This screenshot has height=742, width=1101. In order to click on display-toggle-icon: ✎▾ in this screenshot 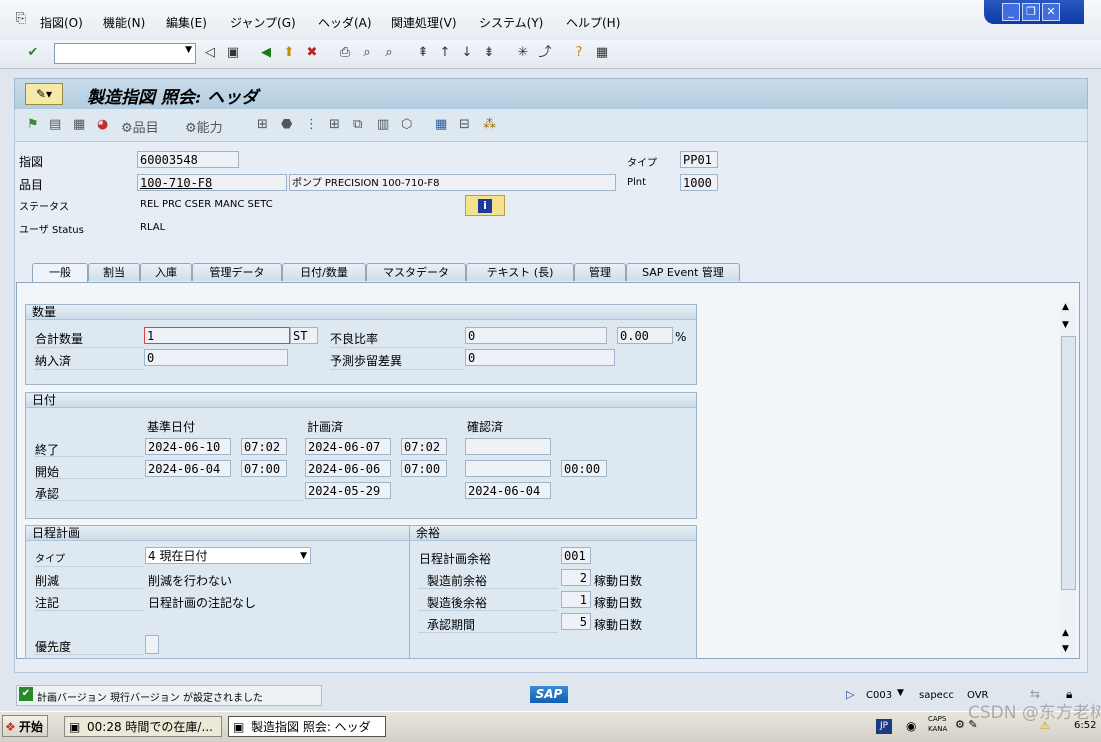, I will do `click(44, 94)`.